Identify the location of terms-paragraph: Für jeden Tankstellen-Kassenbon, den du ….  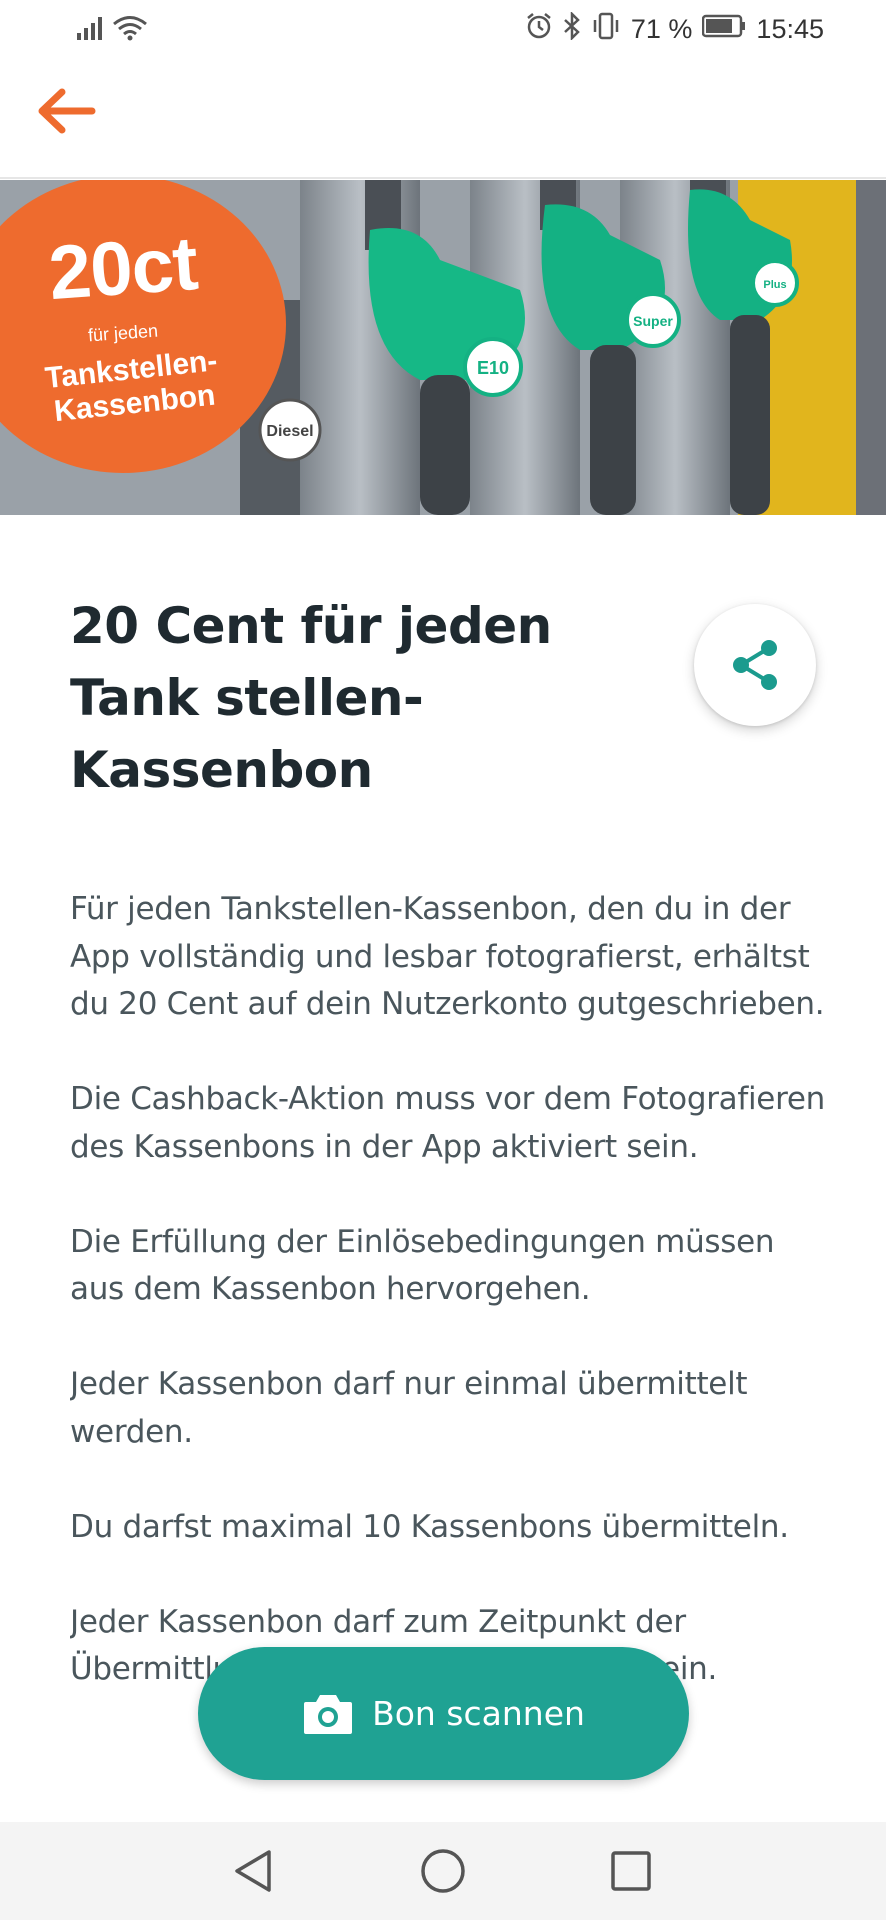
(447, 956).